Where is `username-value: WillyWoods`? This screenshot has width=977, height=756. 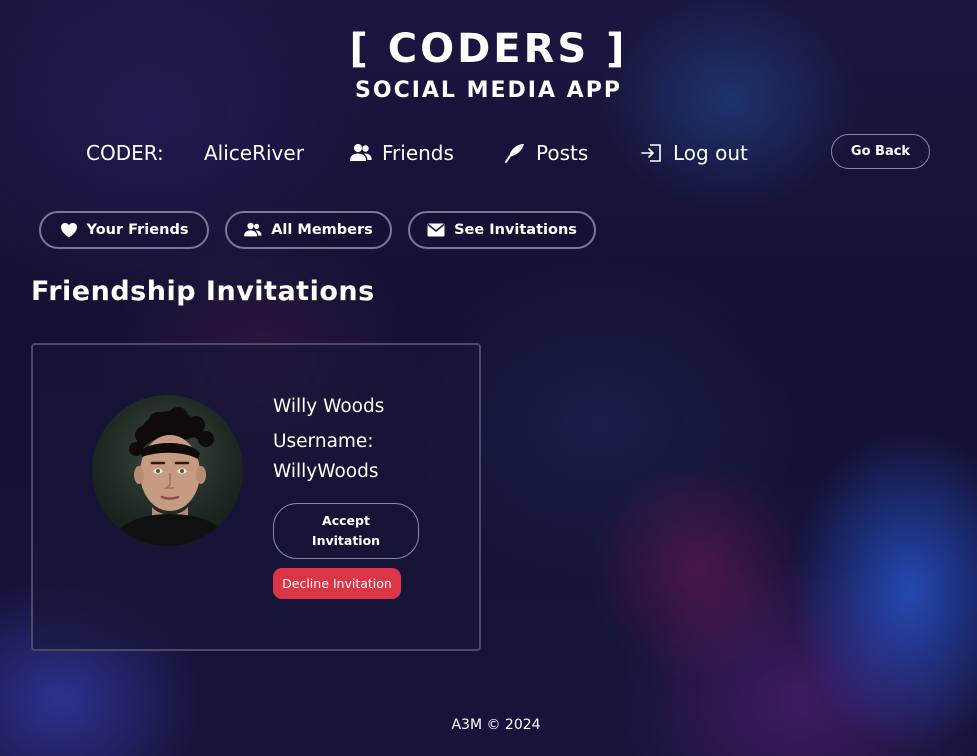
username-value: WillyWoods is located at coordinates (326, 471).